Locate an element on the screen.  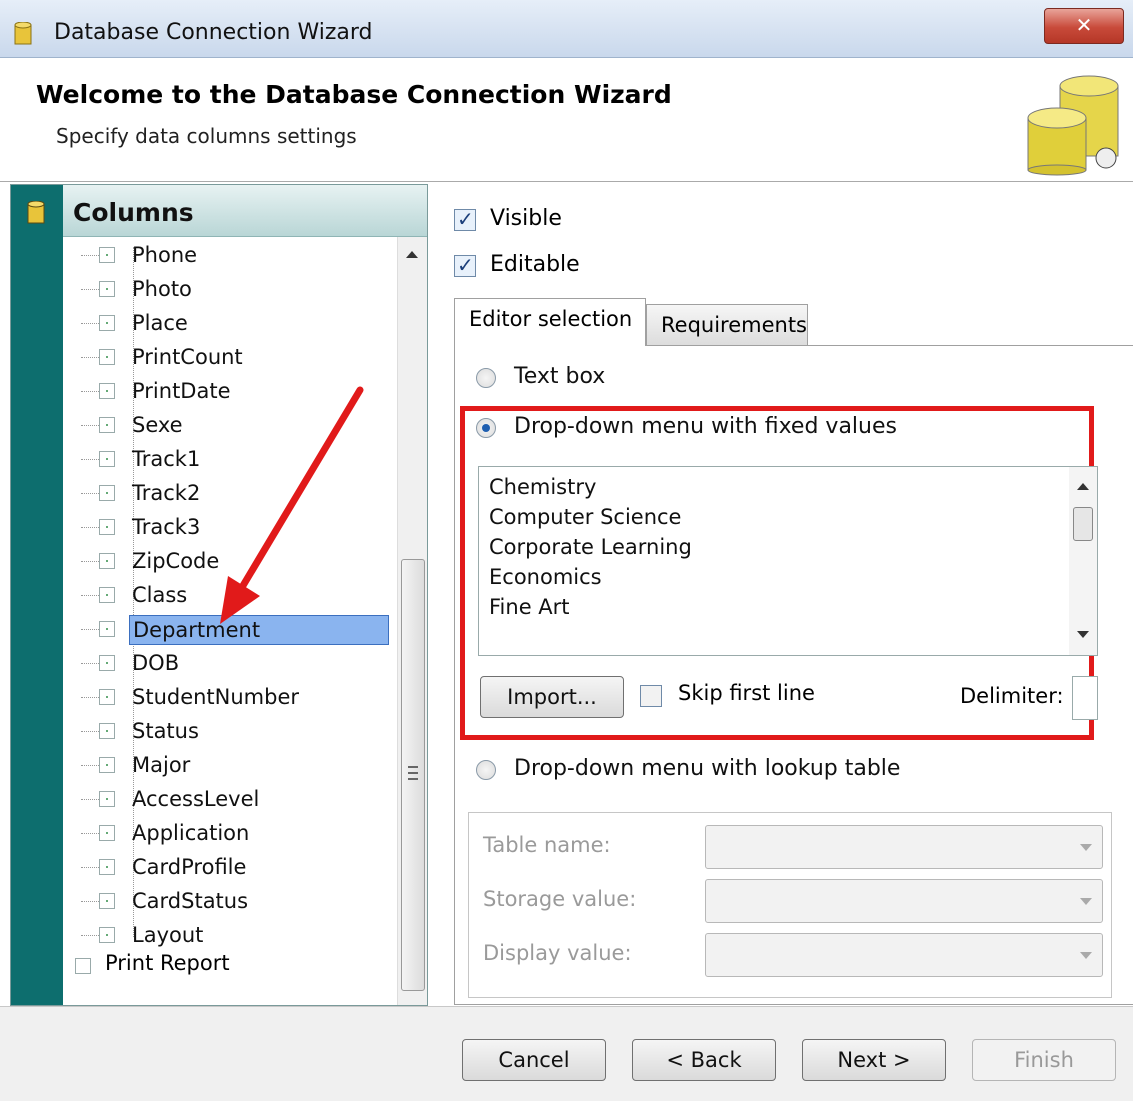
list-scrollbar is located at coordinates (1083, 561).